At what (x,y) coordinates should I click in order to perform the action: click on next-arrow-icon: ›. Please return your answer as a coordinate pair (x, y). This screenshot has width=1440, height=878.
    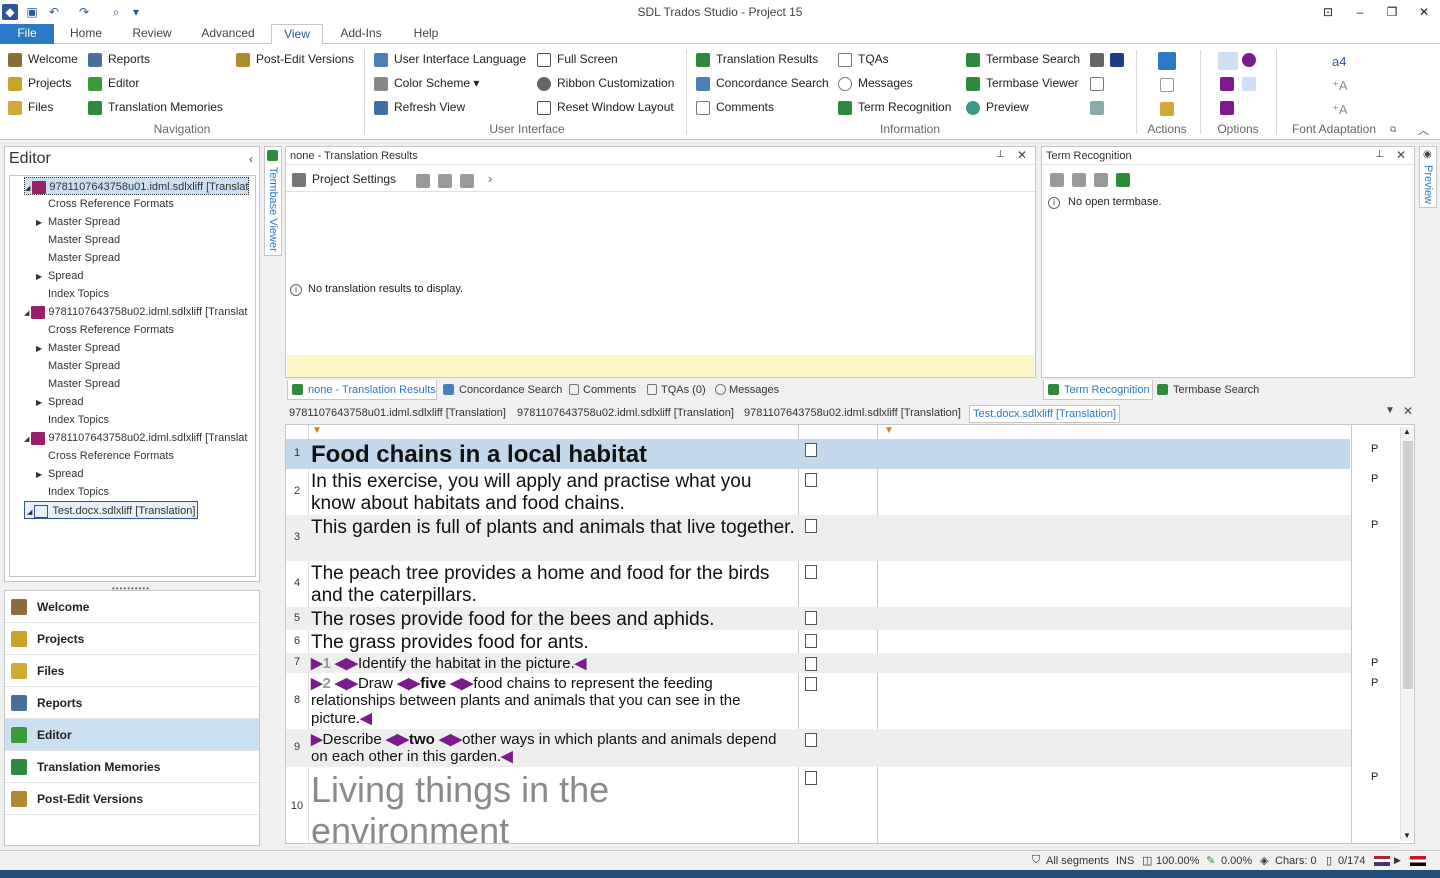
    Looking at the image, I should click on (490, 178).